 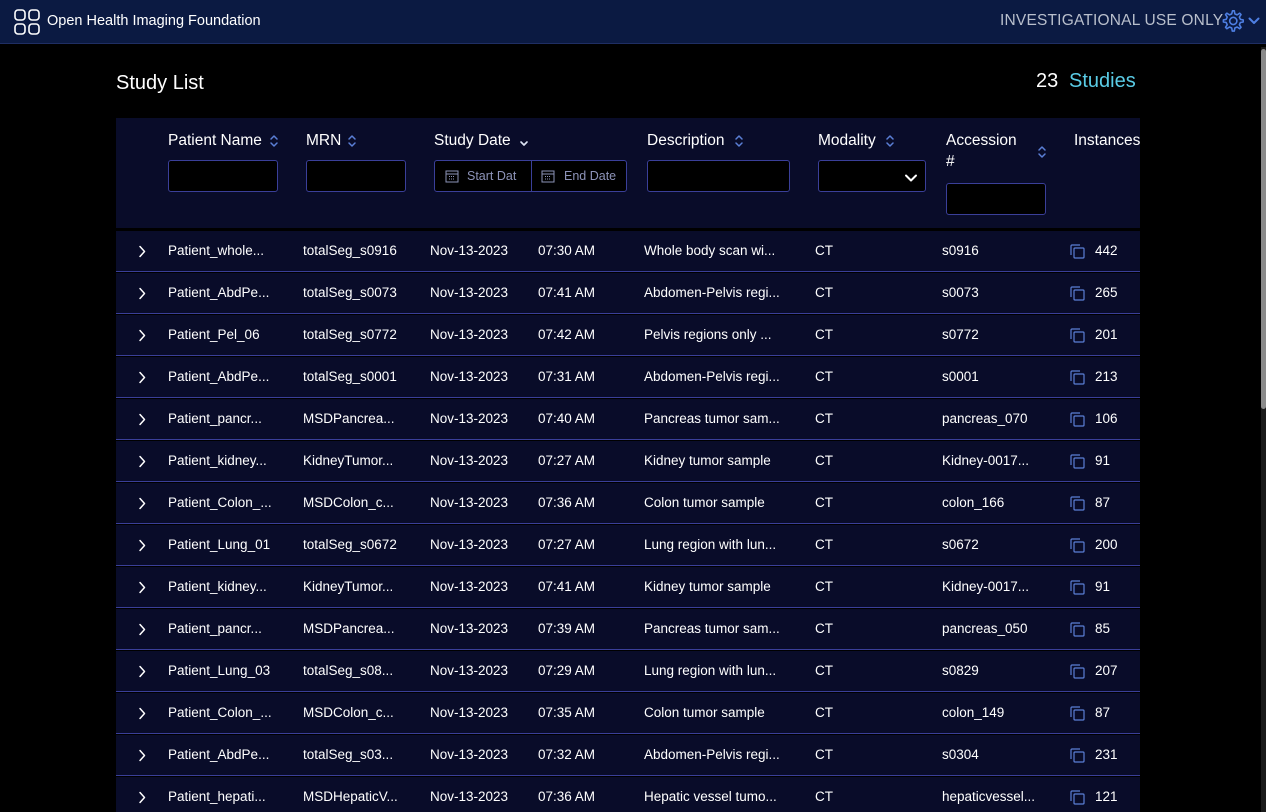 I want to click on mrn-cell: totalSeg_s0772, so click(x=350, y=334).